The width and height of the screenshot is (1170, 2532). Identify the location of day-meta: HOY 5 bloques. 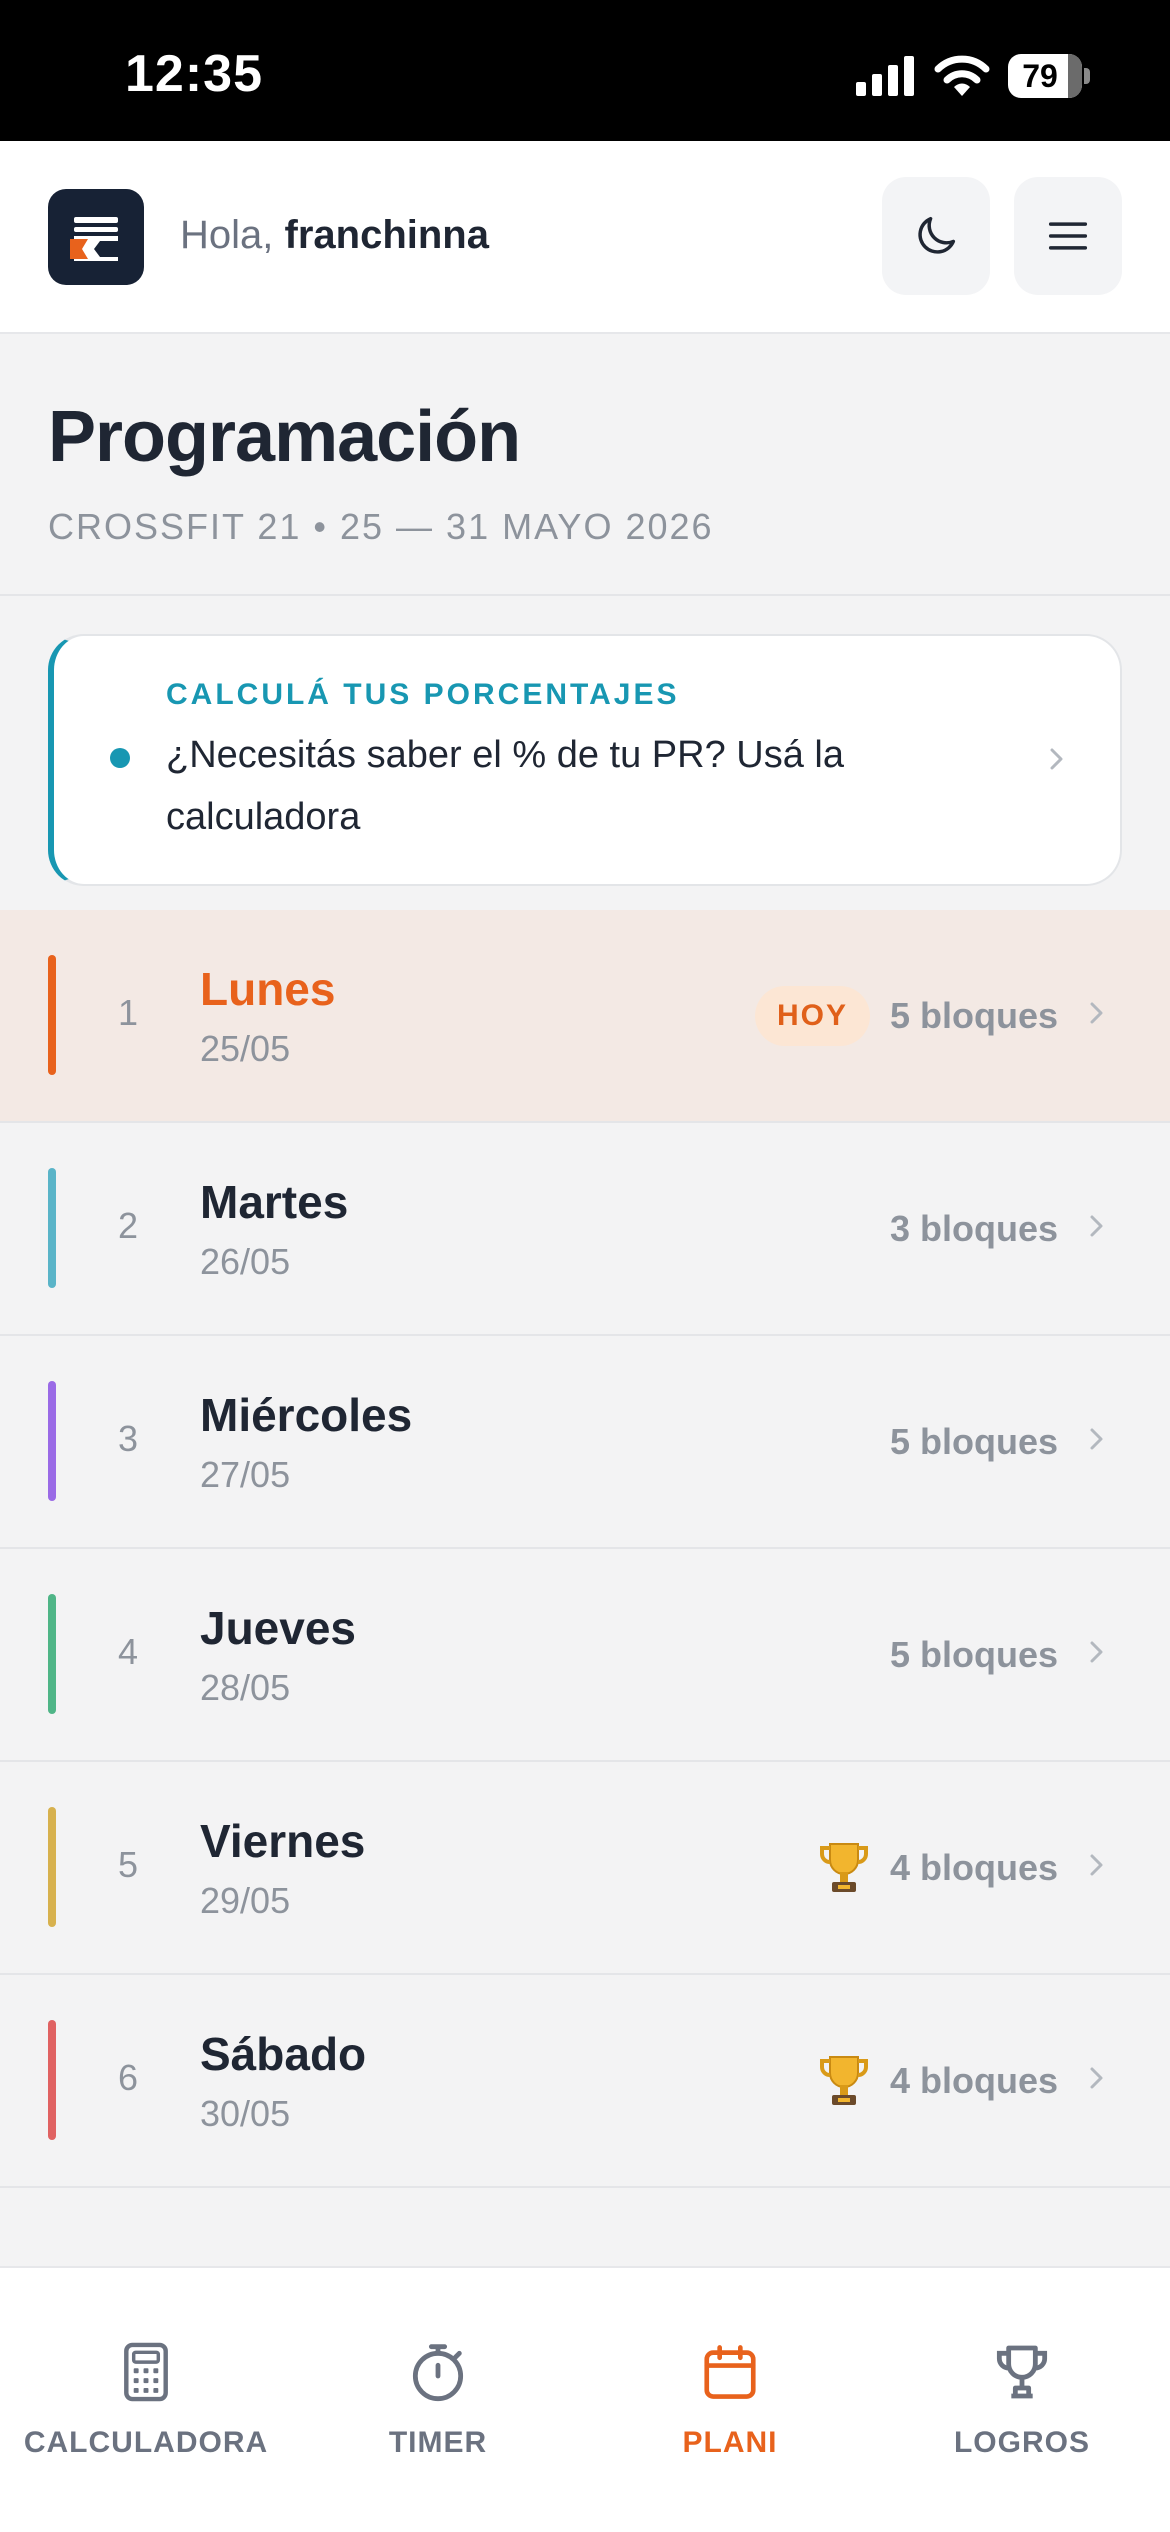
(926, 1016).